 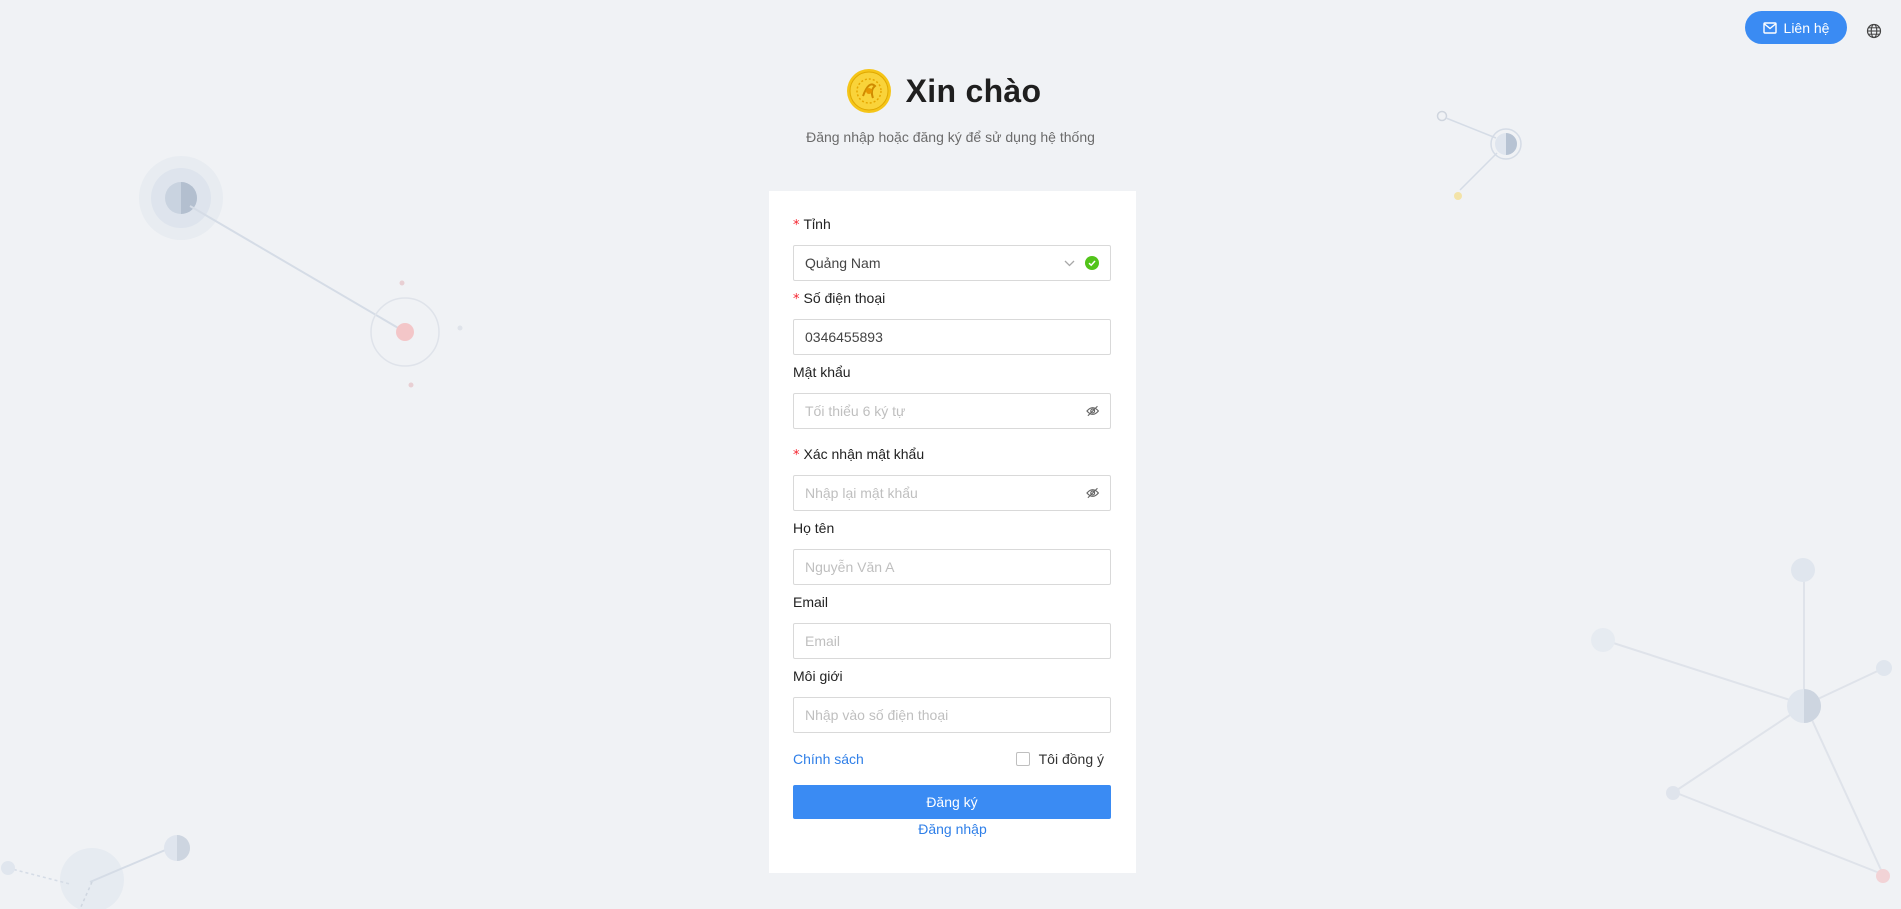 What do you see at coordinates (952, 263) in the screenshot?
I see `province-select: Quảng Nam` at bounding box center [952, 263].